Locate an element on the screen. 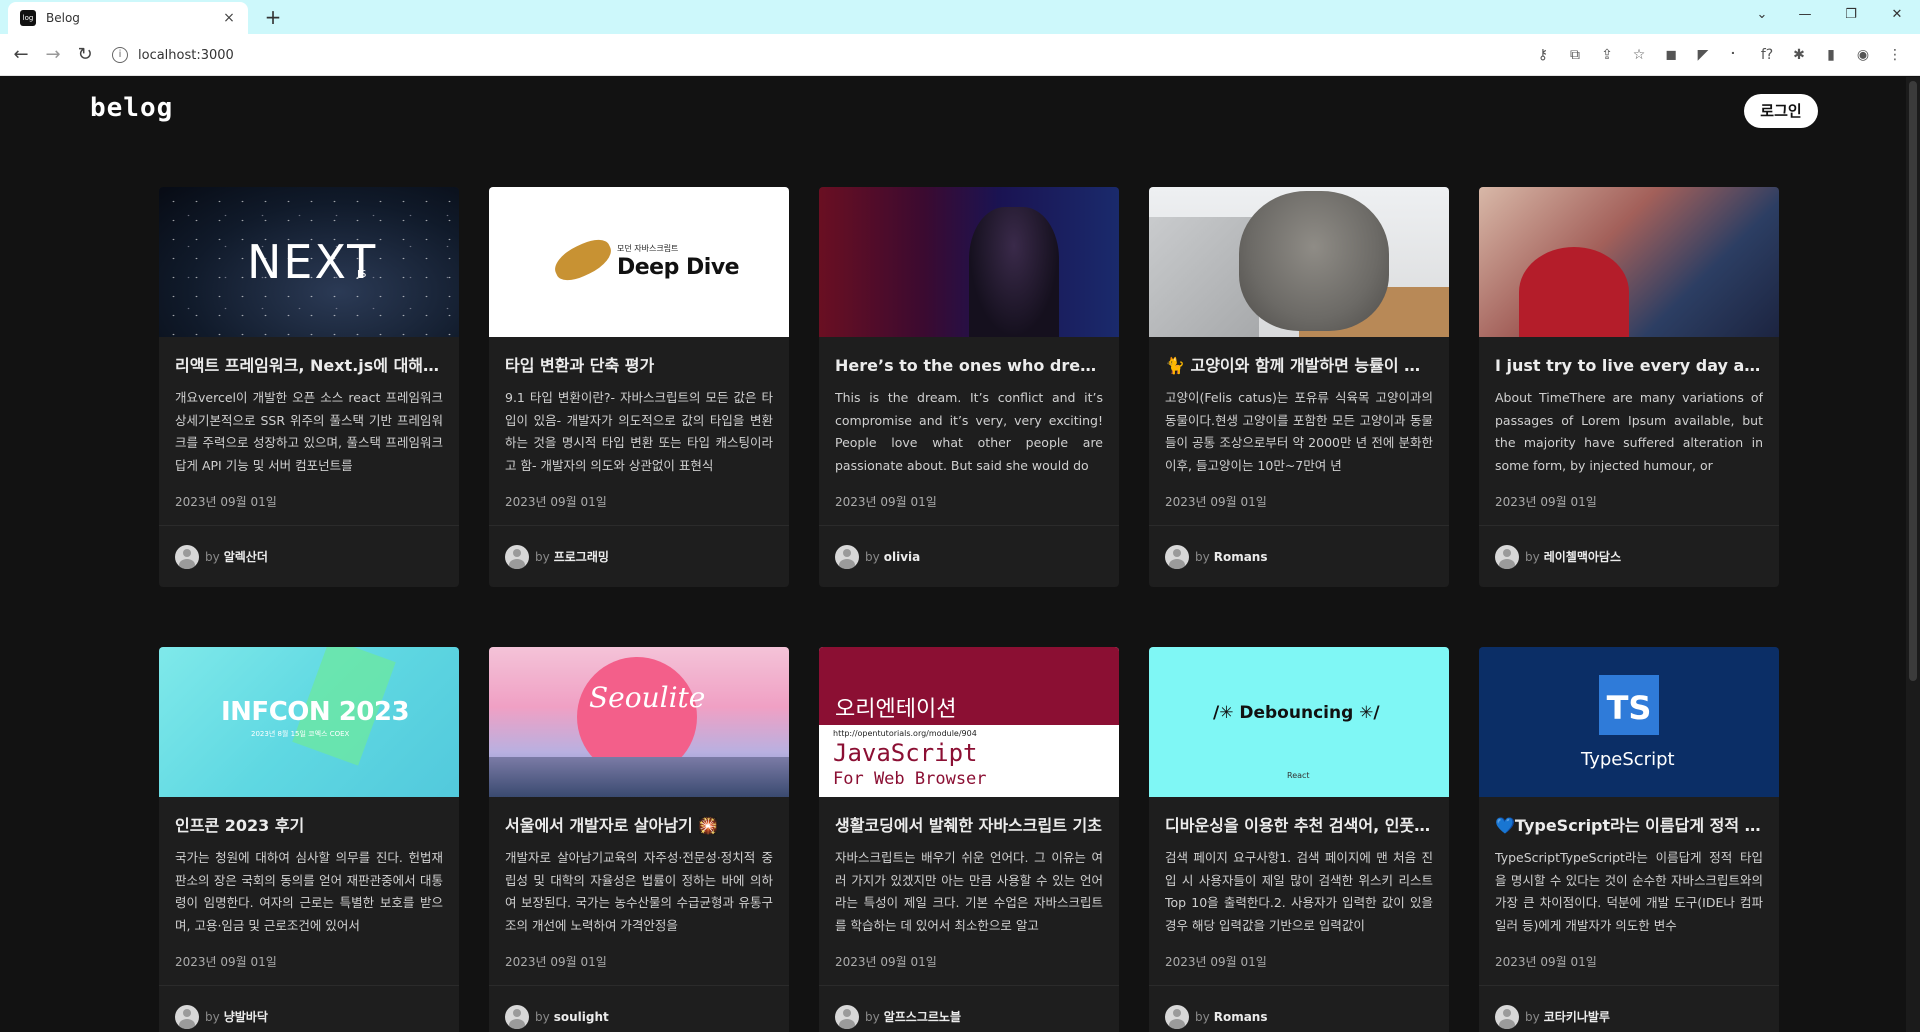  post-author: 프로그래밍 is located at coordinates (581, 556).